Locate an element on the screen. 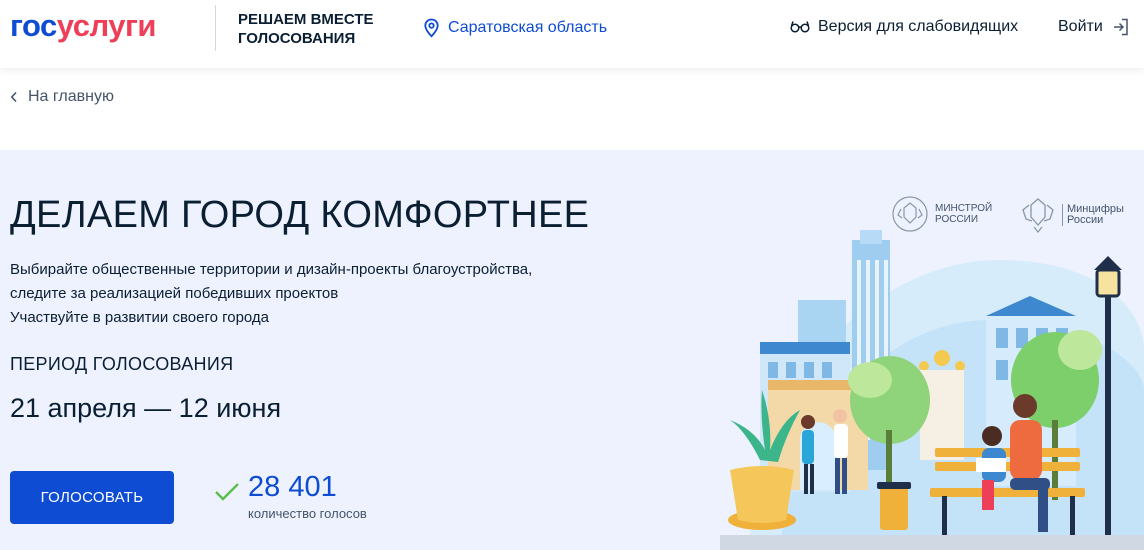 This screenshot has height=550, width=1144. accessibility-link: Версия для слабовидящих is located at coordinates (904, 27).